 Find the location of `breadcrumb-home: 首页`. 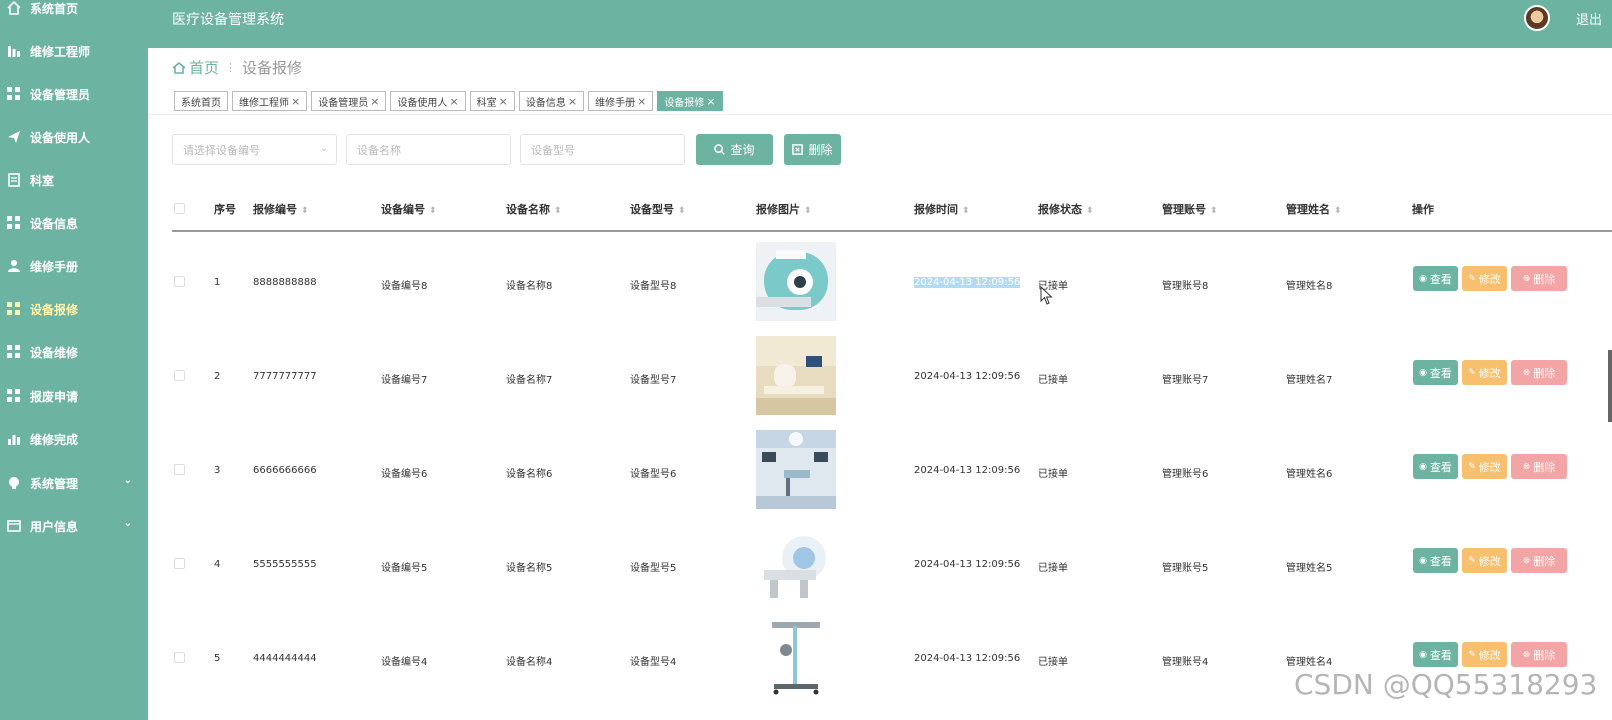

breadcrumb-home: 首页 is located at coordinates (204, 67).